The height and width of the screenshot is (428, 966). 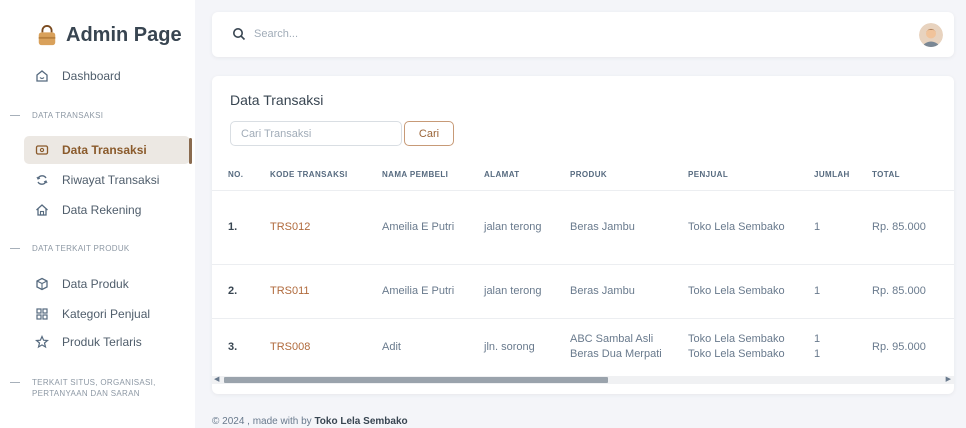 I want to click on sidebar-item-riwayat-transaksi: Riwayat Transaksi, so click(x=107, y=180).